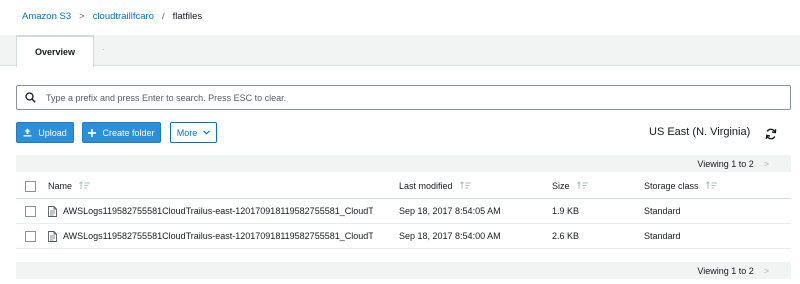  What do you see at coordinates (566, 211) in the screenshot?
I see `size-cell: 1.9 KB` at bounding box center [566, 211].